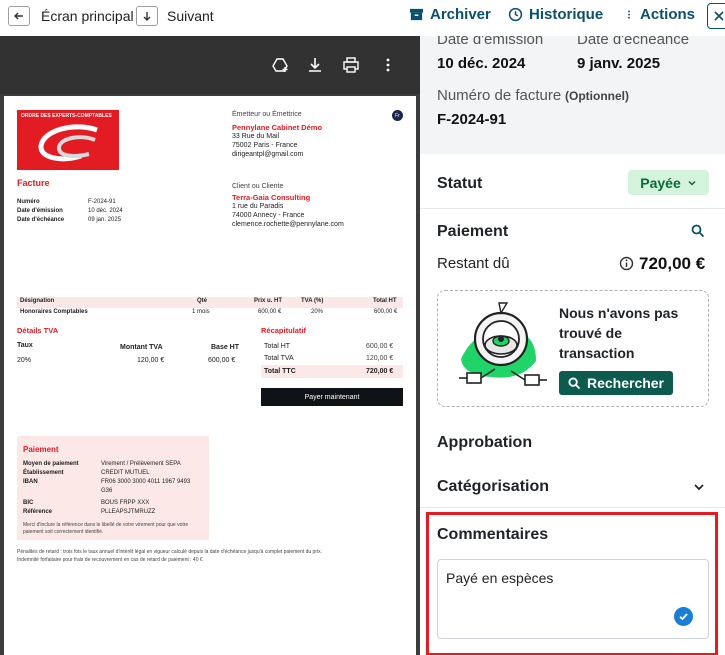 Image resolution: width=725 pixels, height=655 pixels. I want to click on payment-value: CREDIT MUTUEL, so click(125, 473).